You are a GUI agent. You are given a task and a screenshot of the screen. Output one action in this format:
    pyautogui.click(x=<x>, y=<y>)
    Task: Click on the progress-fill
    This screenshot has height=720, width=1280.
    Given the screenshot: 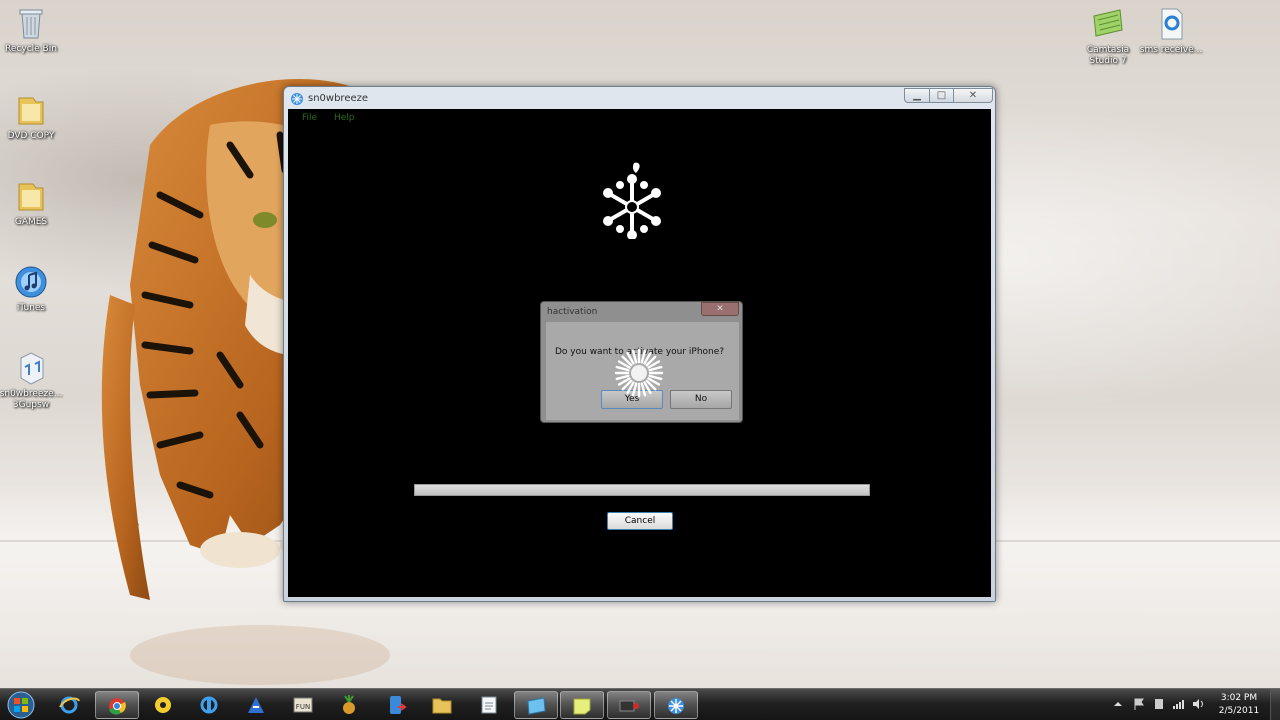 What is the action you would take?
    pyautogui.click(x=642, y=490)
    